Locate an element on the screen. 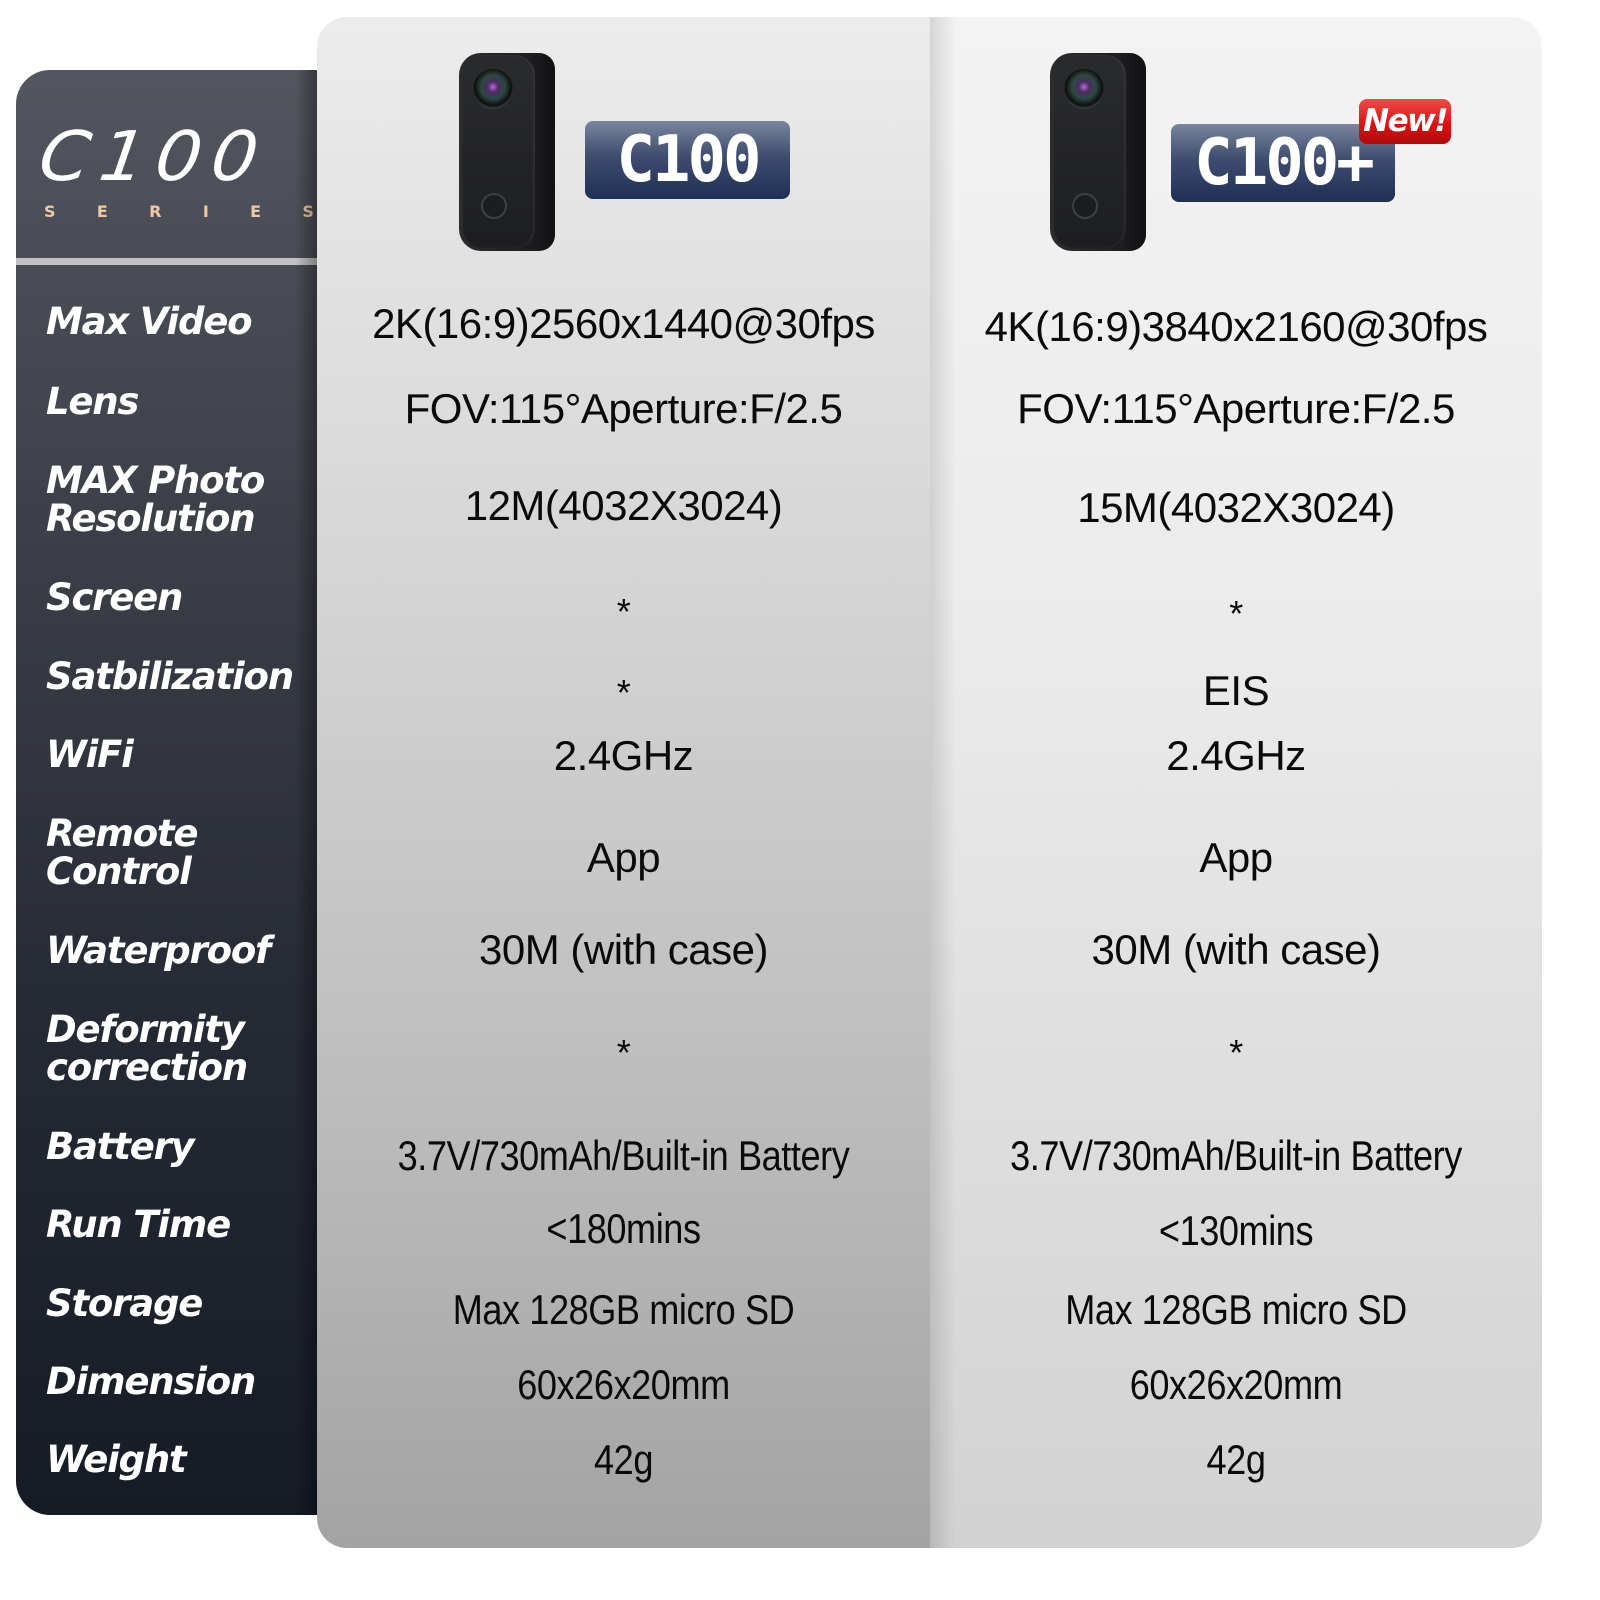  label-screen: Screen is located at coordinates (114, 597).